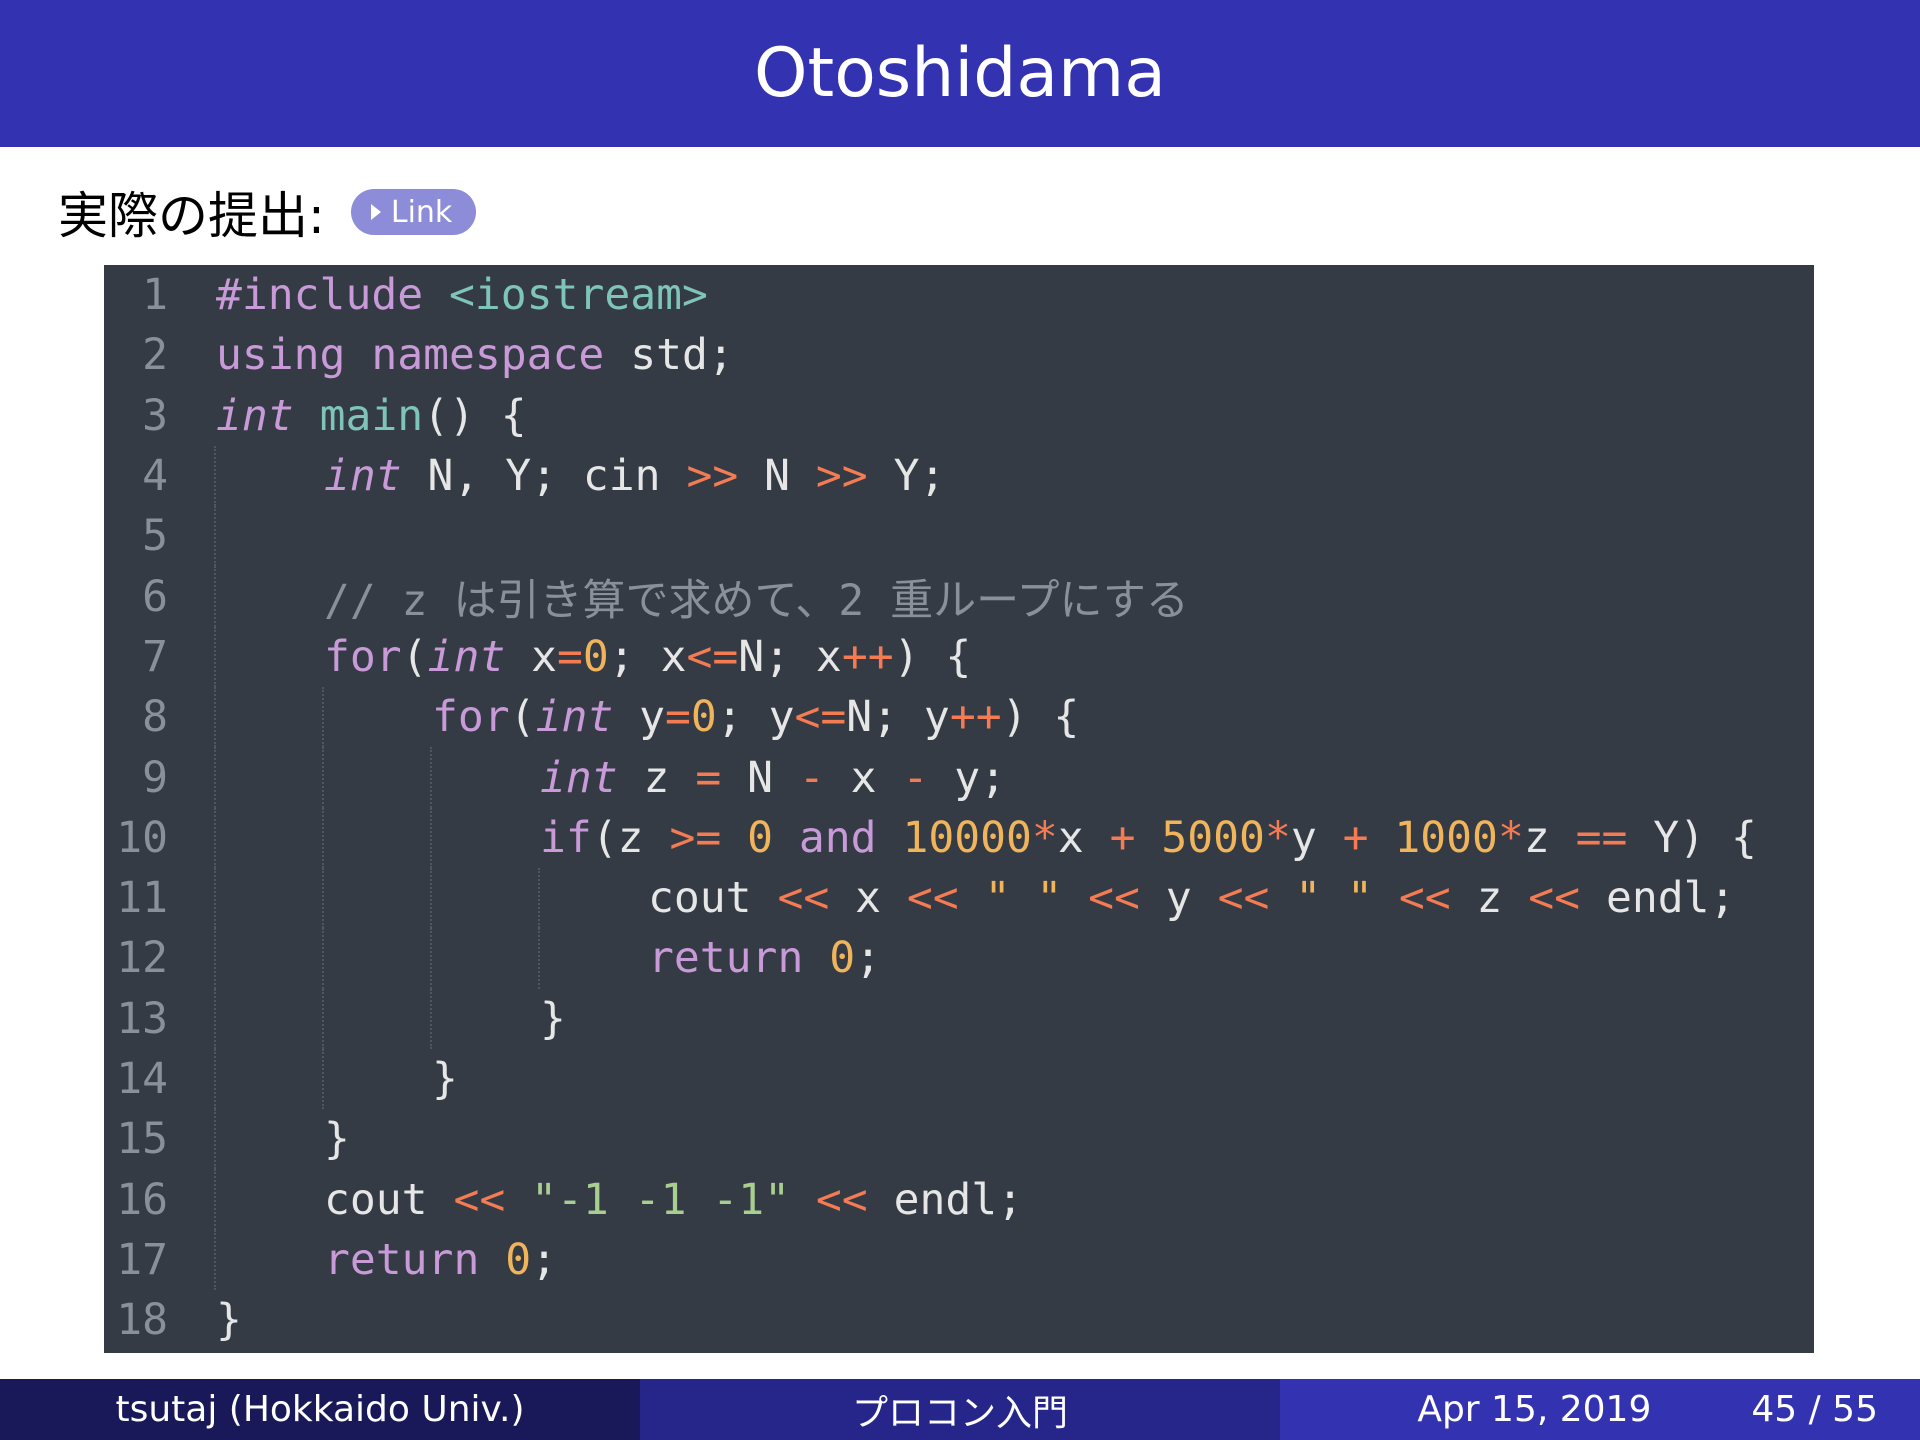  I want to click on code-text: cout << "-1 -1 -1" << endl;, so click(673, 1200).